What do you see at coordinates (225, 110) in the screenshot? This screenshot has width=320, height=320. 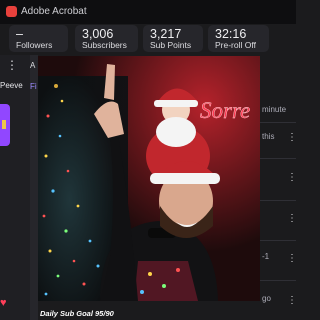 I see `neon-sign: Sorre` at bounding box center [225, 110].